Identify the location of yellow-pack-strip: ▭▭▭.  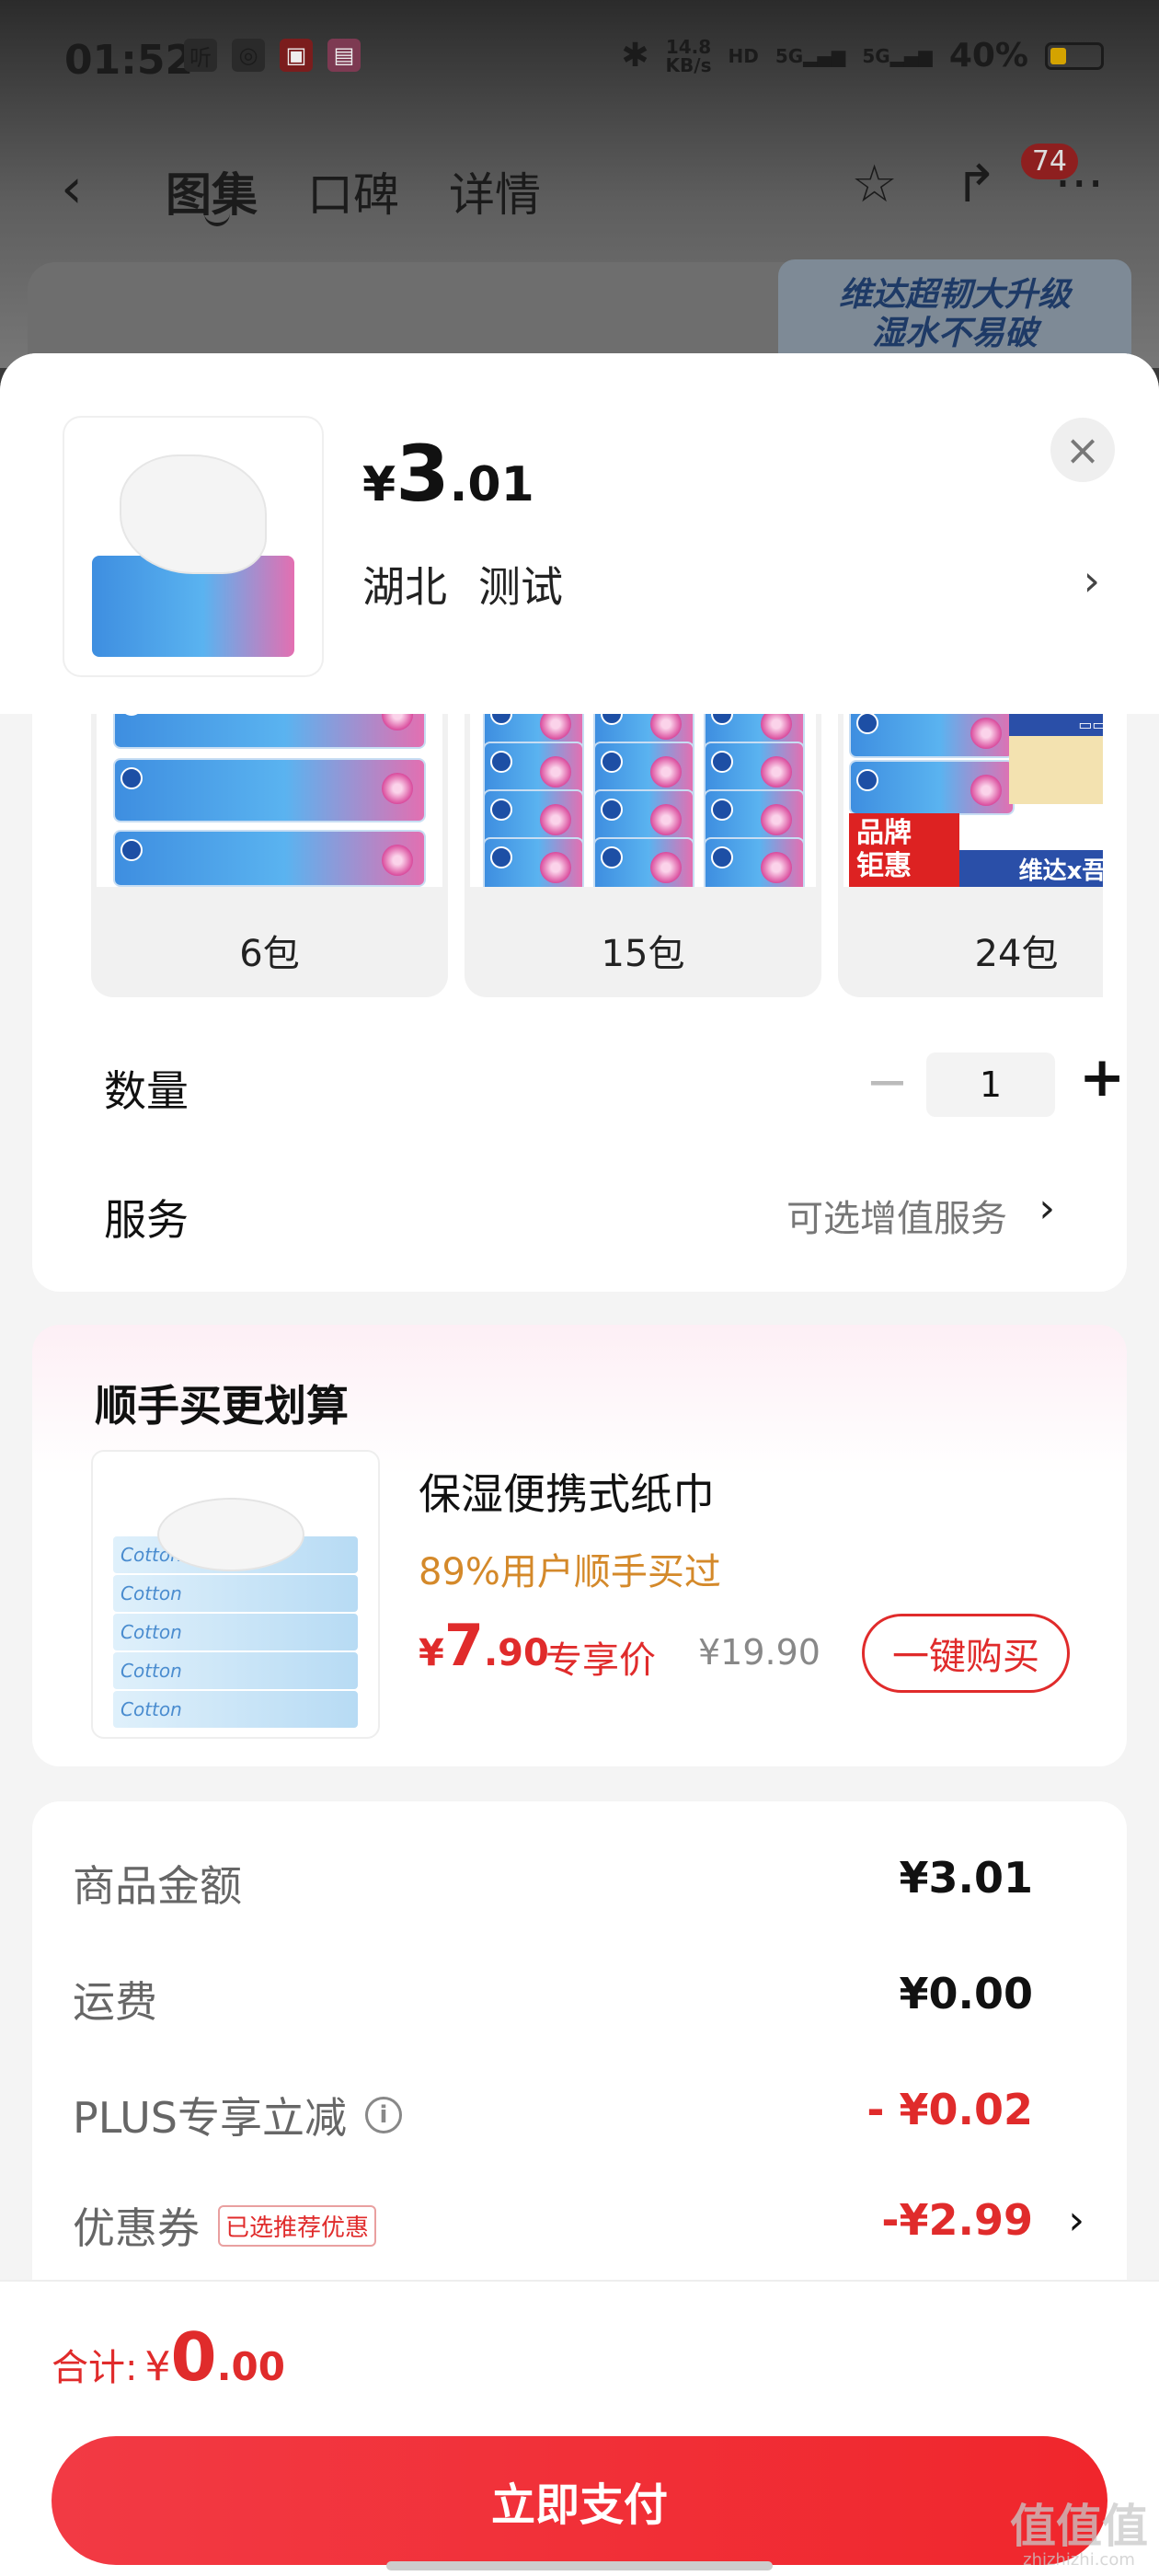
(1056, 724).